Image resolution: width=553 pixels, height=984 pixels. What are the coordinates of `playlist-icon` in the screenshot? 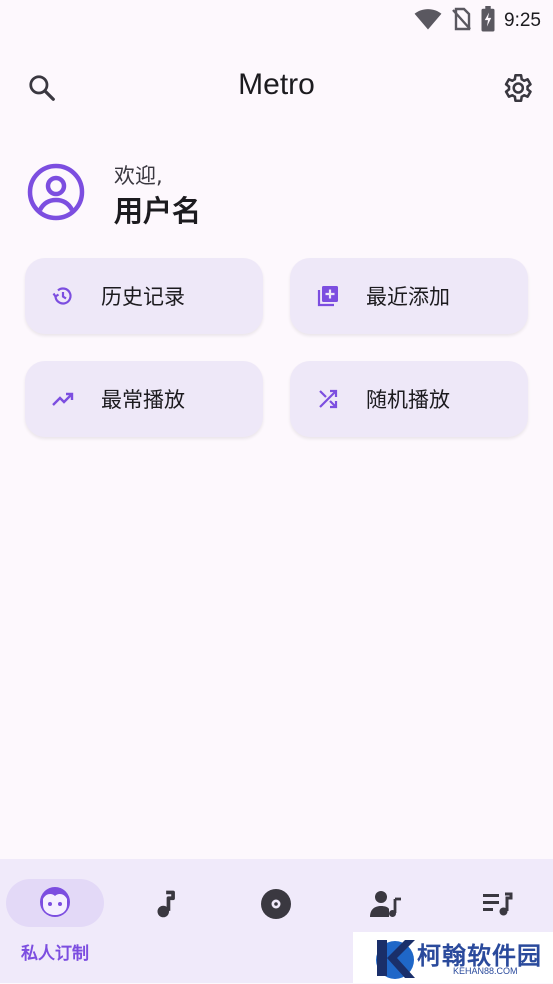 It's located at (497, 904).